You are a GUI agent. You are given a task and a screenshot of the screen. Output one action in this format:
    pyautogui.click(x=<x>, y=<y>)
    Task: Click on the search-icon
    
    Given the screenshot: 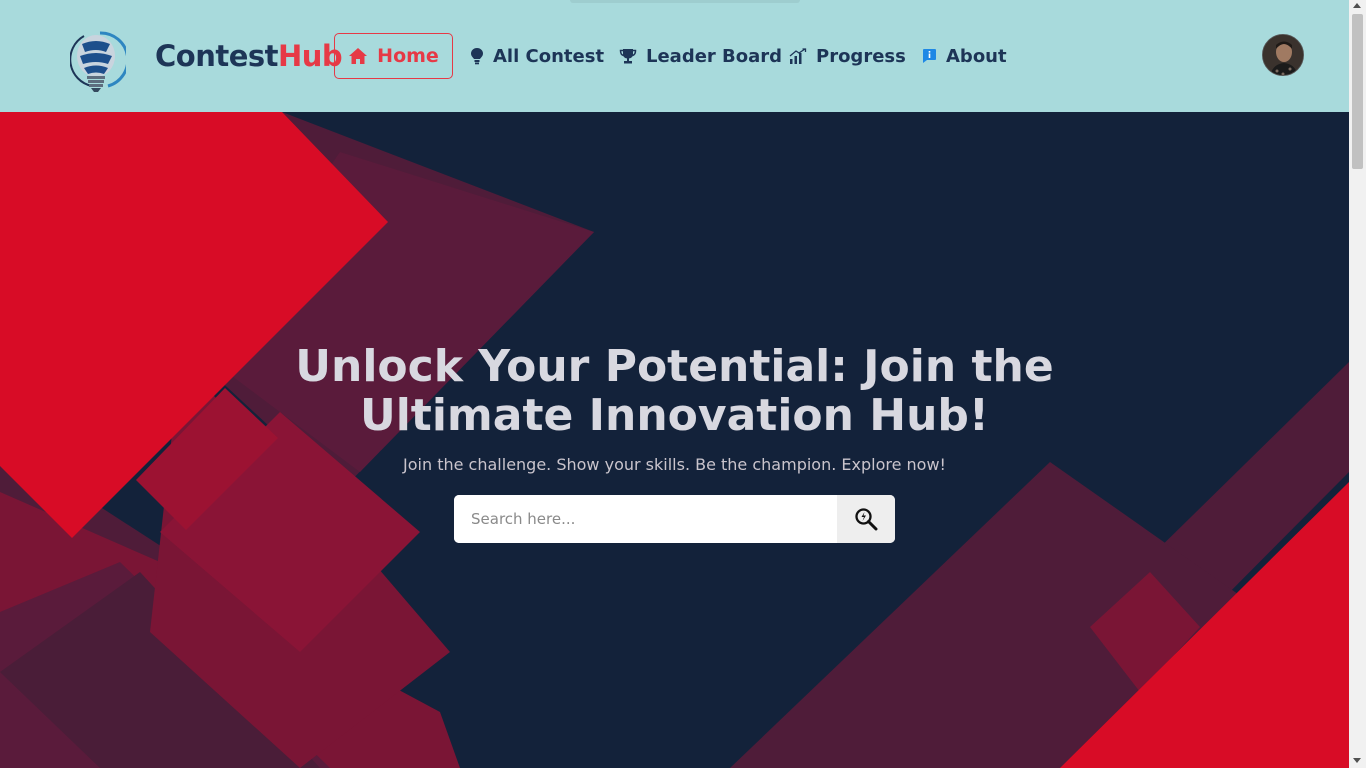 What is the action you would take?
    pyautogui.click(x=866, y=519)
    